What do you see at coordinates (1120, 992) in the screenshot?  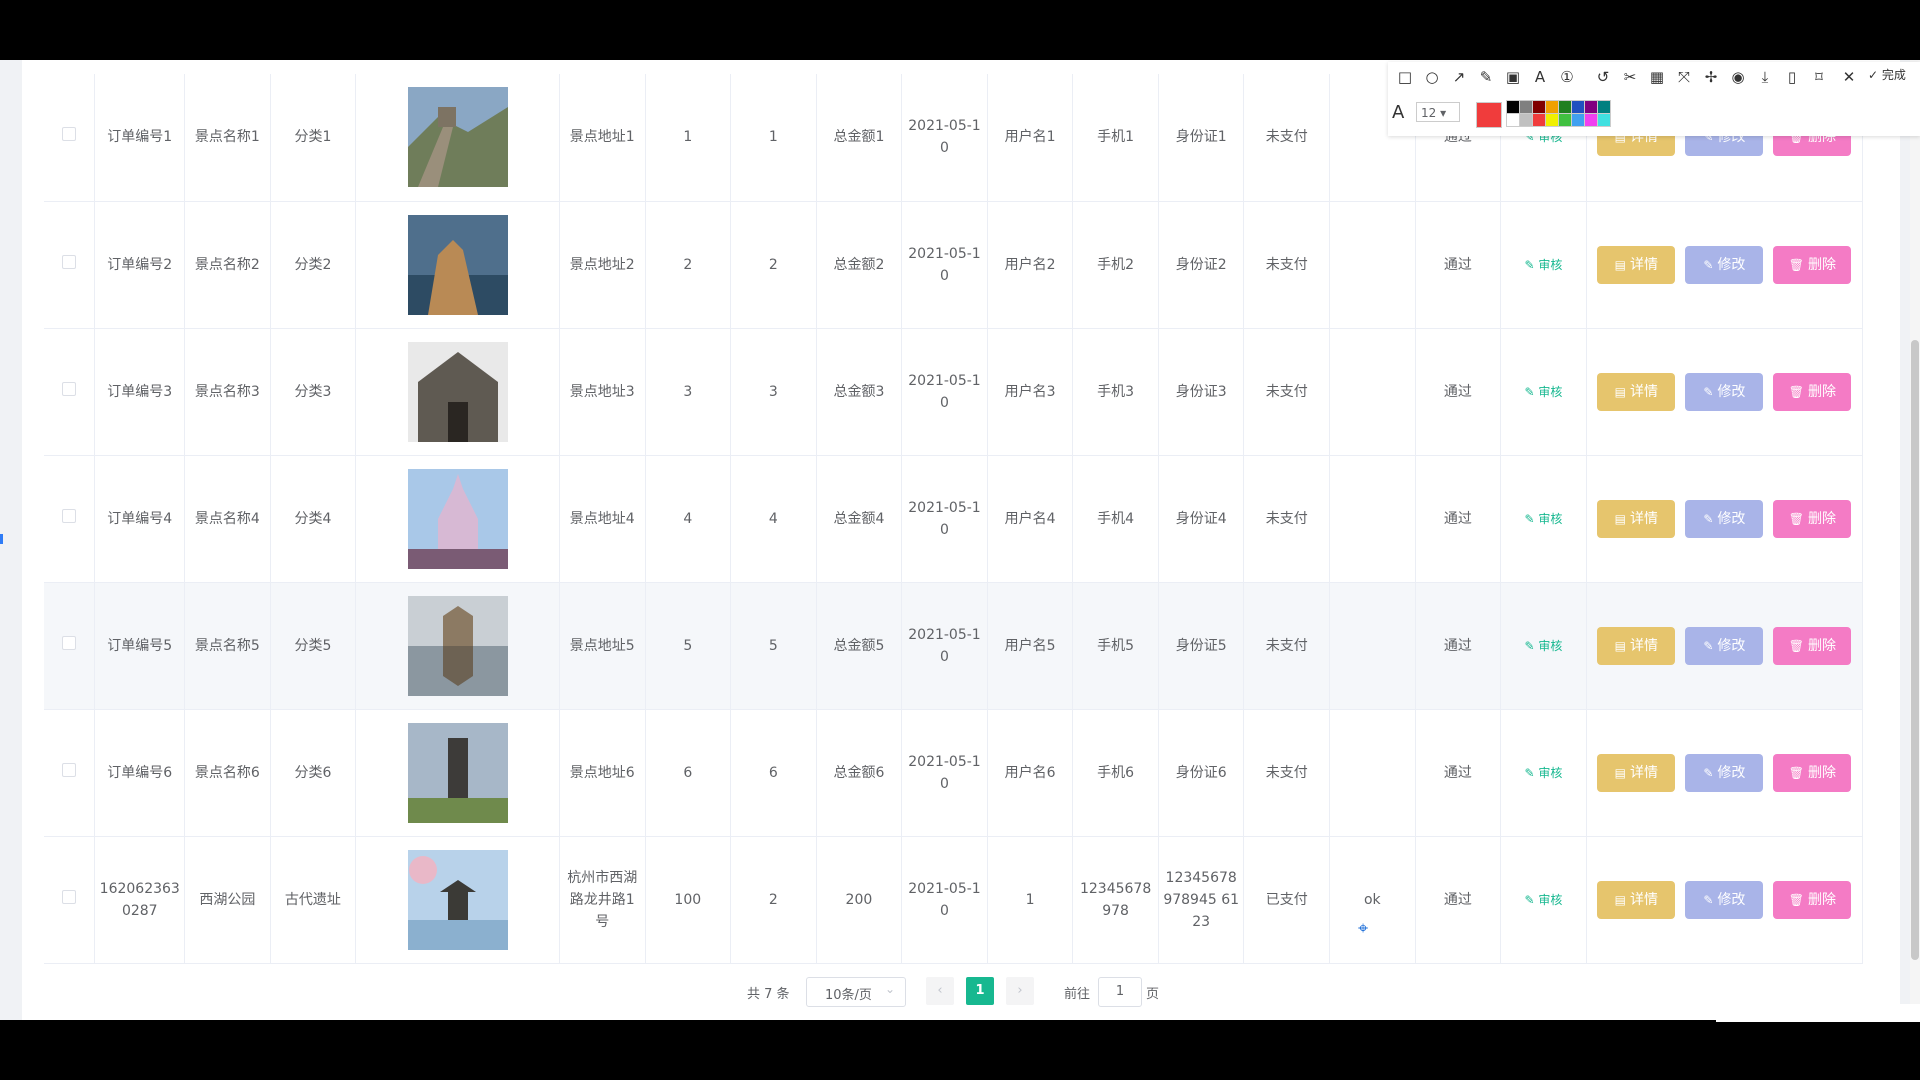 I see `goto-page-input: 1` at bounding box center [1120, 992].